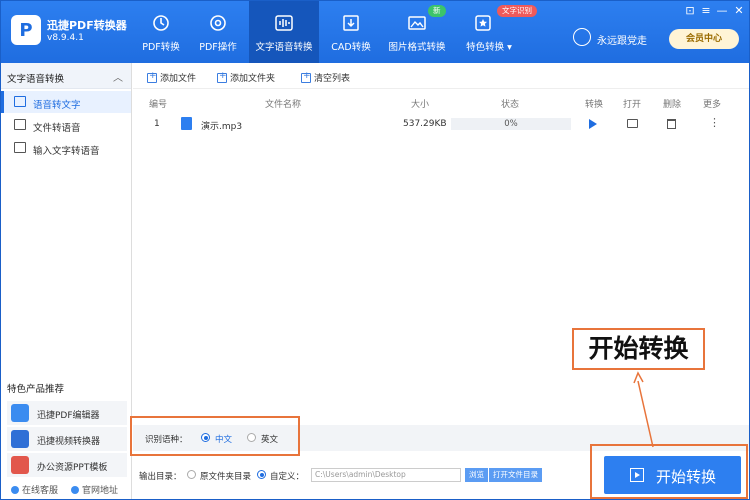 Image resolution: width=750 pixels, height=500 pixels. What do you see at coordinates (722, 11) in the screenshot?
I see `minimize-icon: —` at bounding box center [722, 11].